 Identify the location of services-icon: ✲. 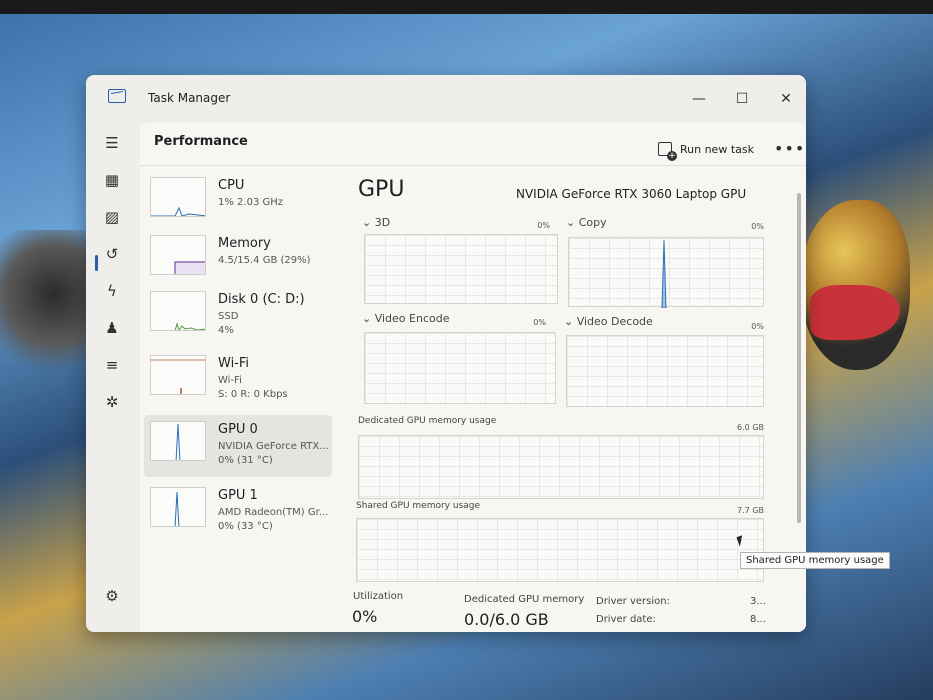
(112, 402).